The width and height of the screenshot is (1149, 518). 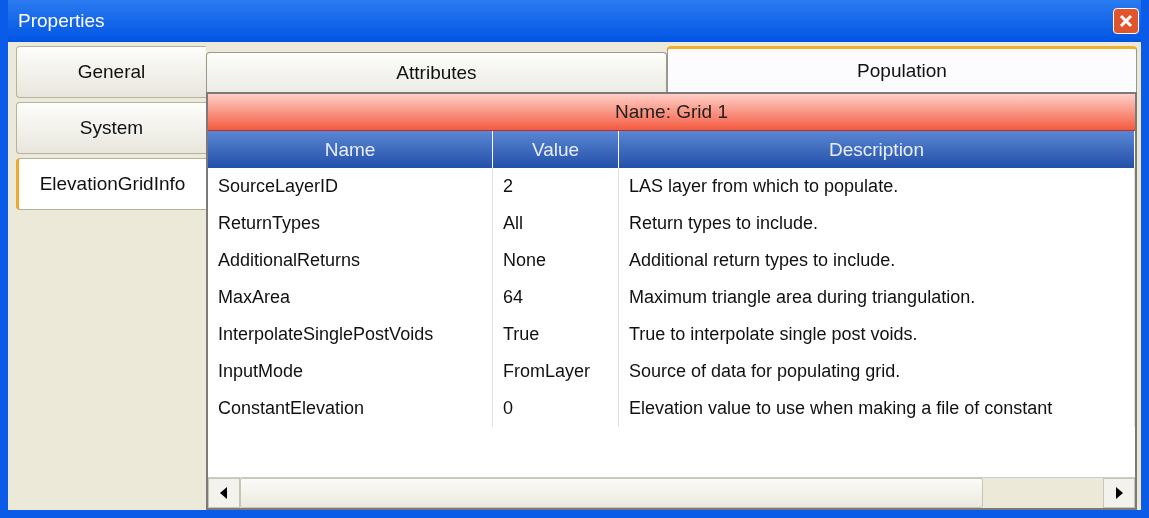 What do you see at coordinates (877, 149) in the screenshot?
I see `column-header: Description` at bounding box center [877, 149].